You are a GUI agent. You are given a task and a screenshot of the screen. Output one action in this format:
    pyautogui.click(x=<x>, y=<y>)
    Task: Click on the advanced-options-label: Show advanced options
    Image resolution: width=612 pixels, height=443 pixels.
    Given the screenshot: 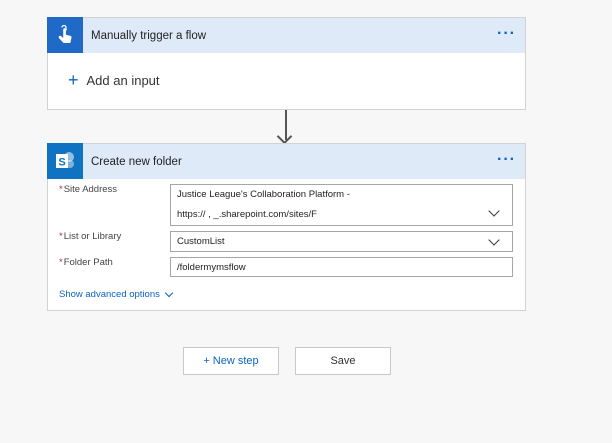 What is the action you would take?
    pyautogui.click(x=109, y=294)
    